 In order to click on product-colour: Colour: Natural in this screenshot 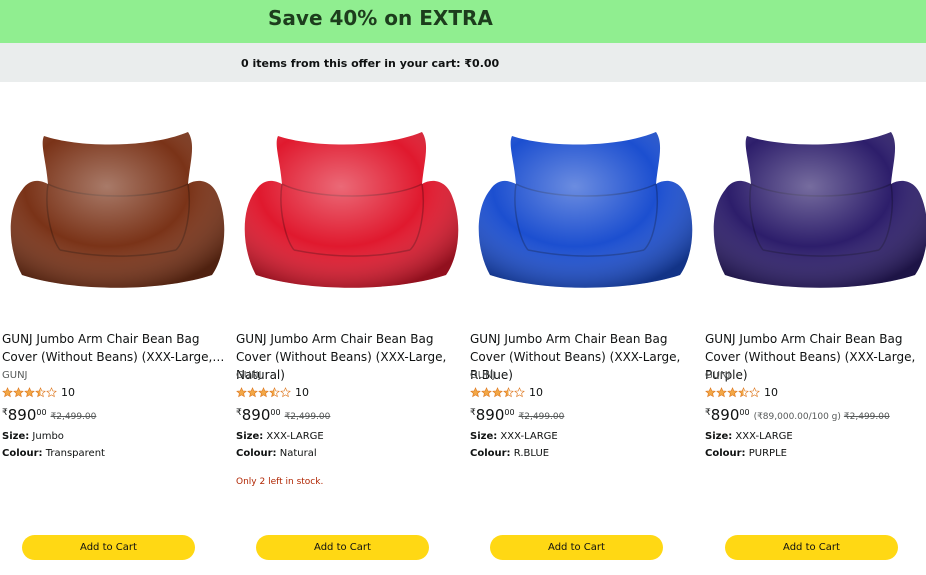, I will do `click(276, 453)`.